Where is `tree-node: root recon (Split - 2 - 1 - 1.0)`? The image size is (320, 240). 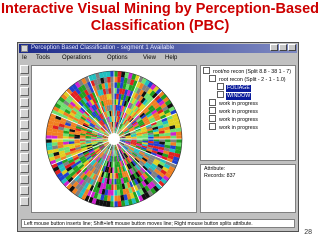
tree-node: root recon (Split - 2 - 1 - 1.0) is located at coordinates (248, 79).